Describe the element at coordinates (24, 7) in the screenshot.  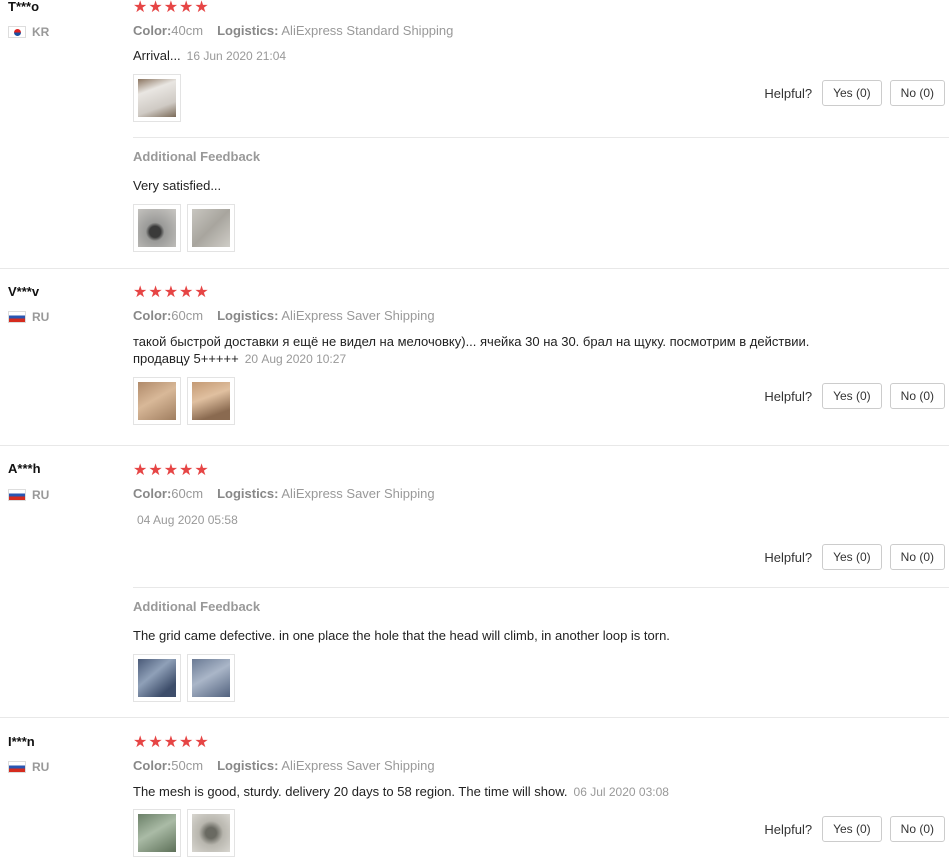
I see `reviewer-name: T***o` at that location.